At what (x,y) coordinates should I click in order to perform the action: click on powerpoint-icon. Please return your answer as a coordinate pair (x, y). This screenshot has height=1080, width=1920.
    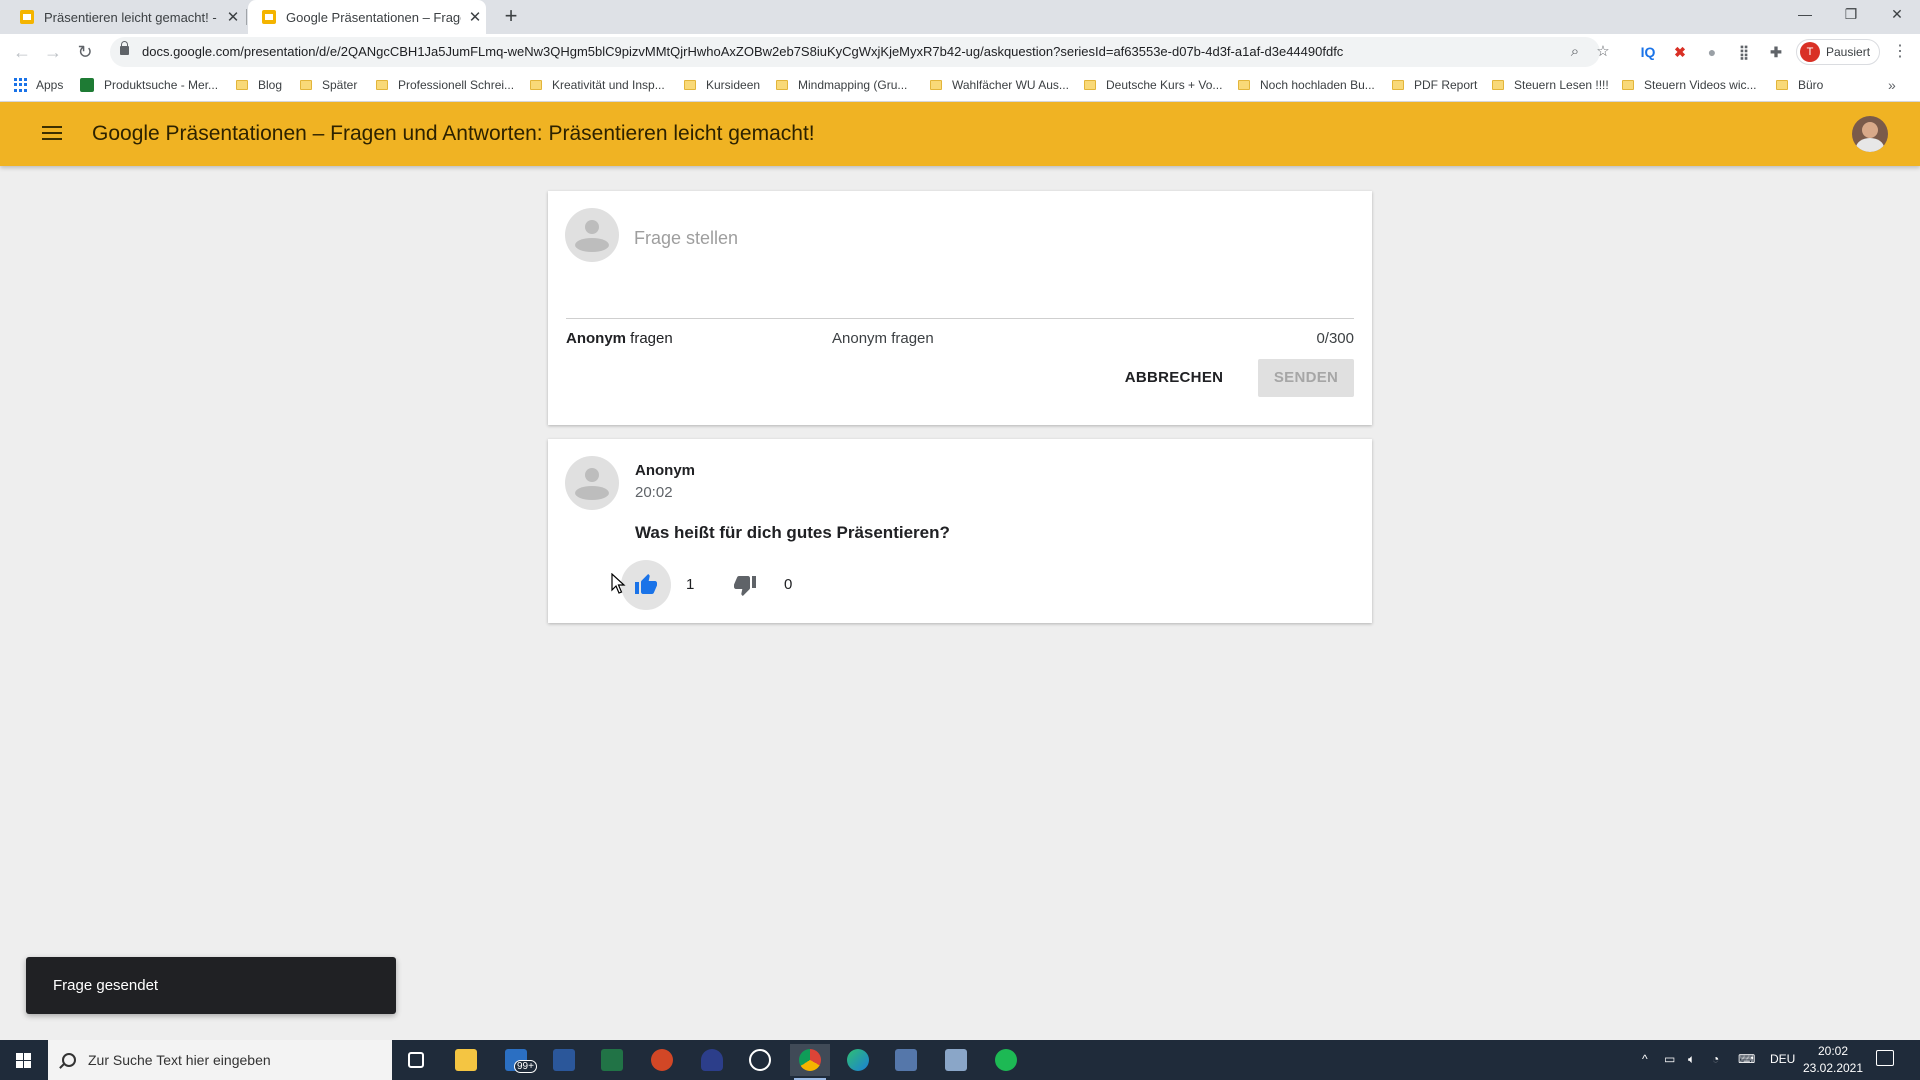
    Looking at the image, I should click on (662, 1060).